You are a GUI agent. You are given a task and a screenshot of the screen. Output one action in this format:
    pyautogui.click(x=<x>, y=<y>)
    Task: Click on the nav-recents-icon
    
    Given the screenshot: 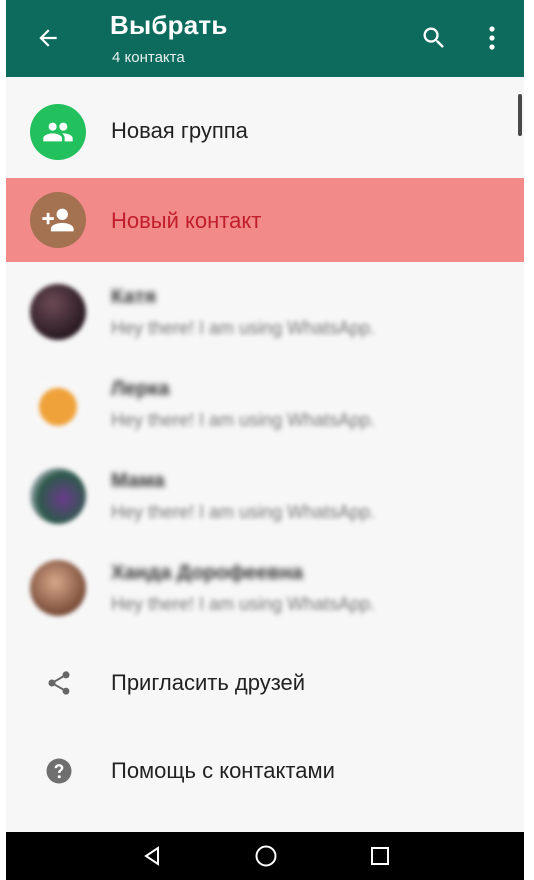 What is the action you would take?
    pyautogui.click(x=380, y=856)
    